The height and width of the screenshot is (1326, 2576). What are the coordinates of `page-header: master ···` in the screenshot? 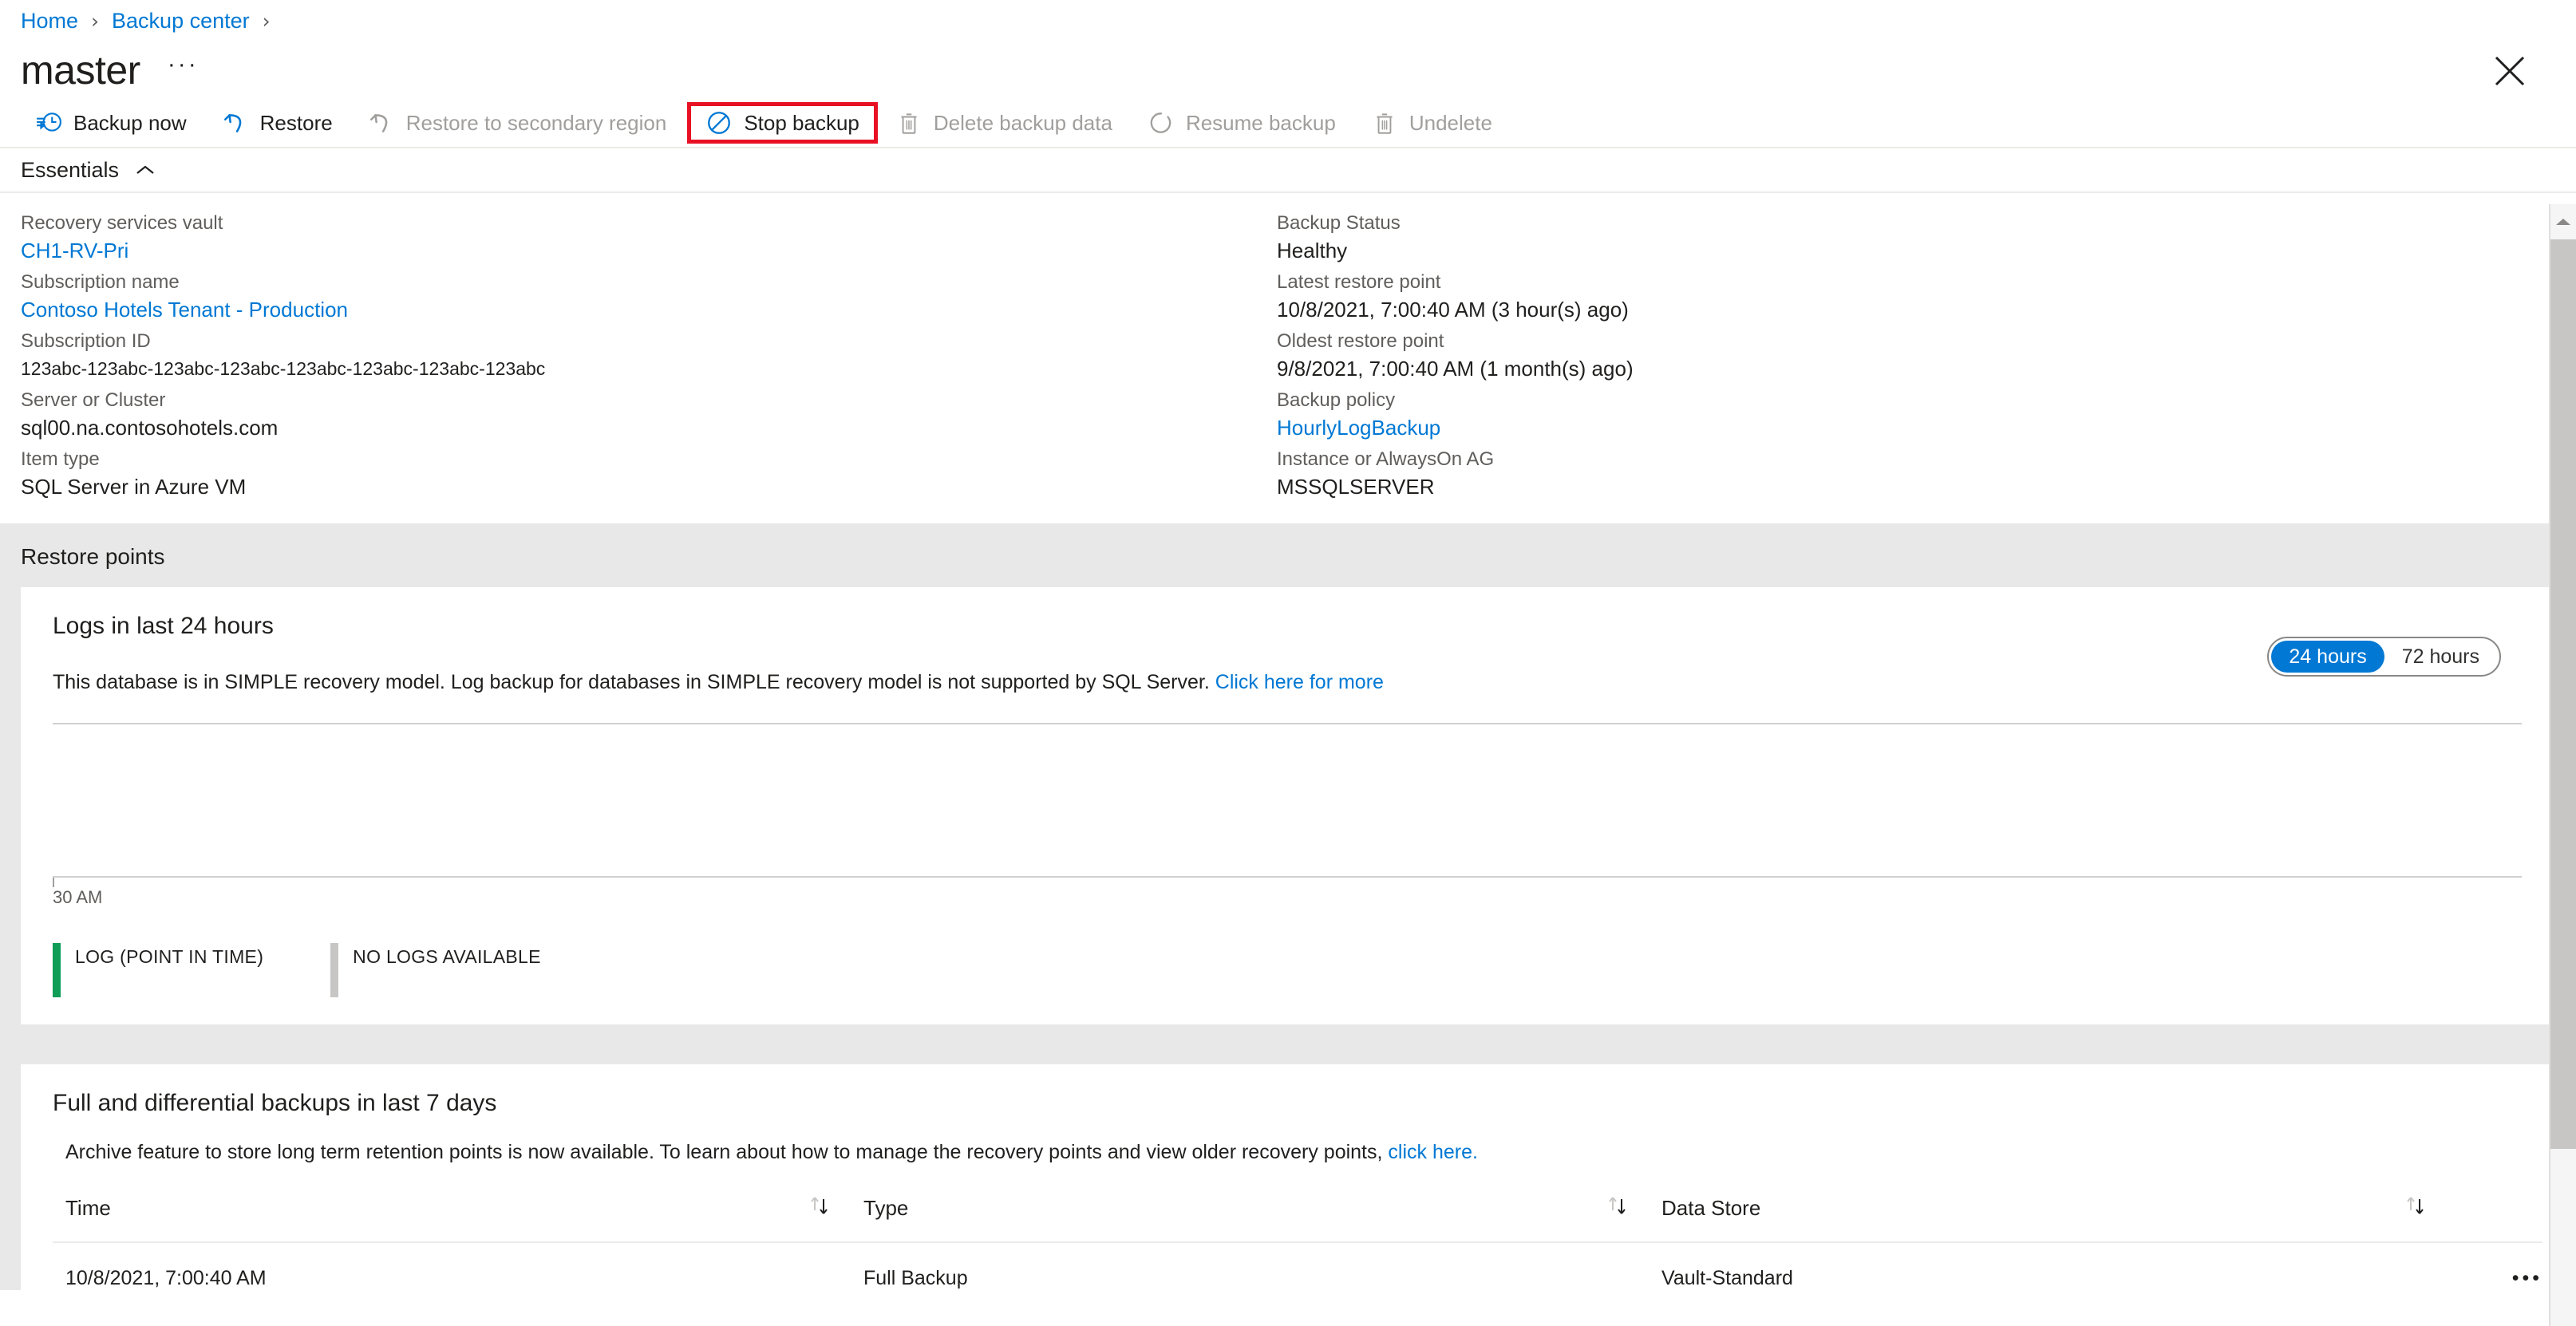 It's located at (1288, 70).